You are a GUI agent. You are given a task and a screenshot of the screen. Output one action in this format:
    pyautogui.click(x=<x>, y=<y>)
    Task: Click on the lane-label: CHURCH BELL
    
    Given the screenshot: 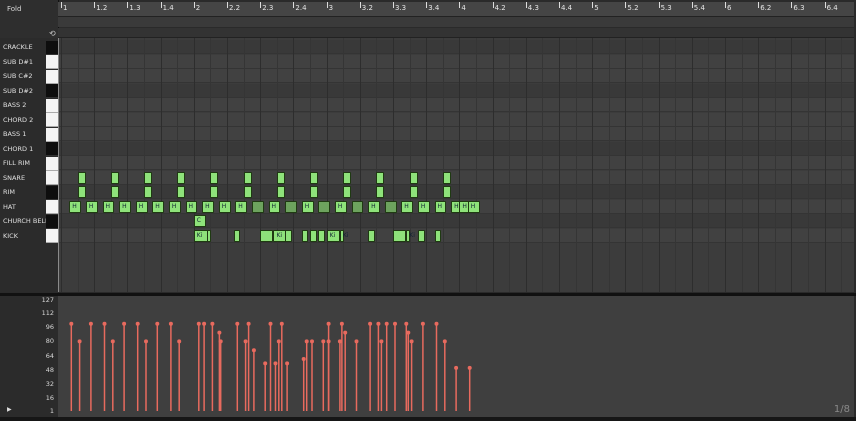 What is the action you would take?
    pyautogui.click(x=26, y=221)
    